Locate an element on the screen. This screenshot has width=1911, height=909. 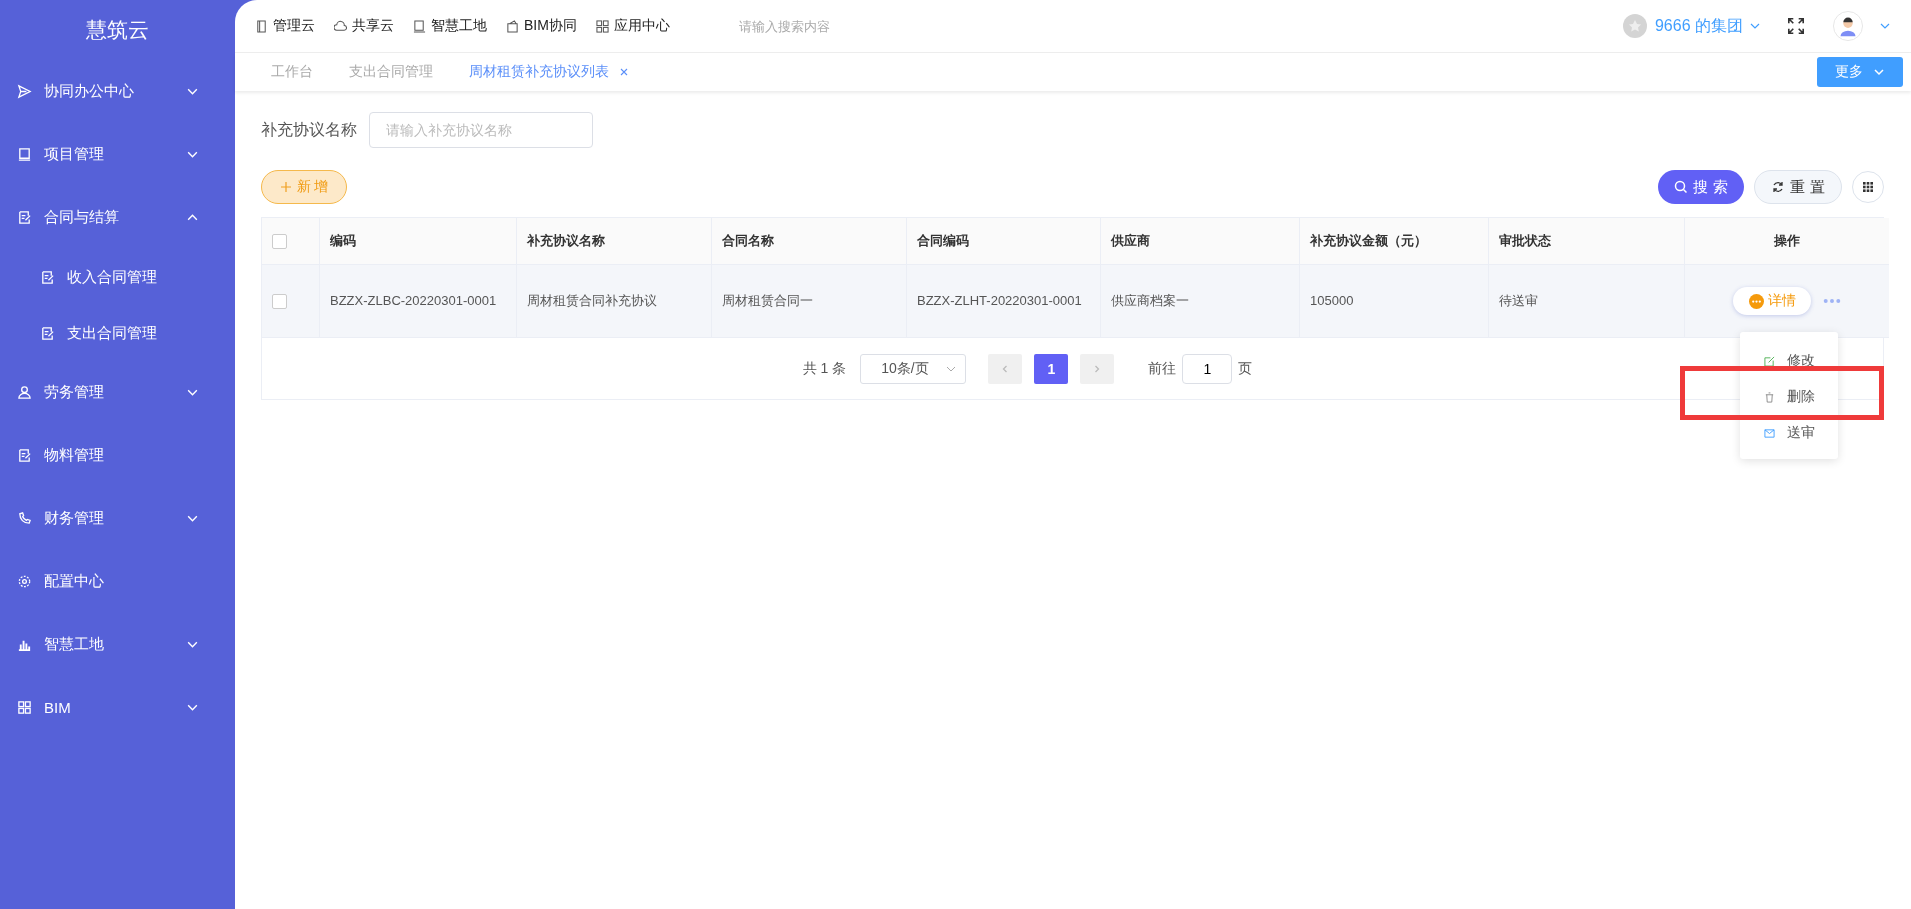
phone-icon is located at coordinates (24, 518).